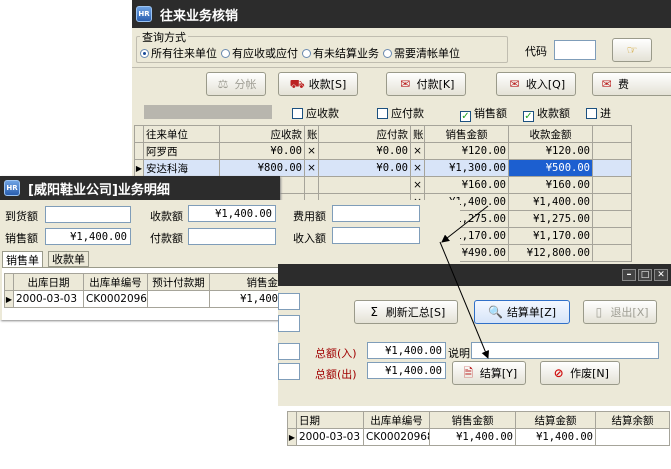  Describe the element at coordinates (318, 84) in the screenshot. I see `receive-button: ⛟ 收款[S]` at that location.